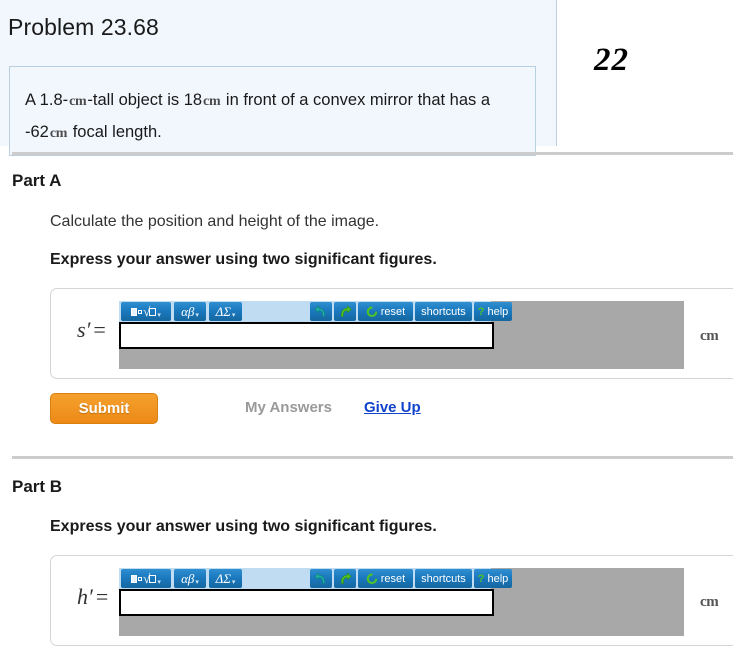 The height and width of the screenshot is (646, 733). I want to click on section-divider-b, so click(372, 457).